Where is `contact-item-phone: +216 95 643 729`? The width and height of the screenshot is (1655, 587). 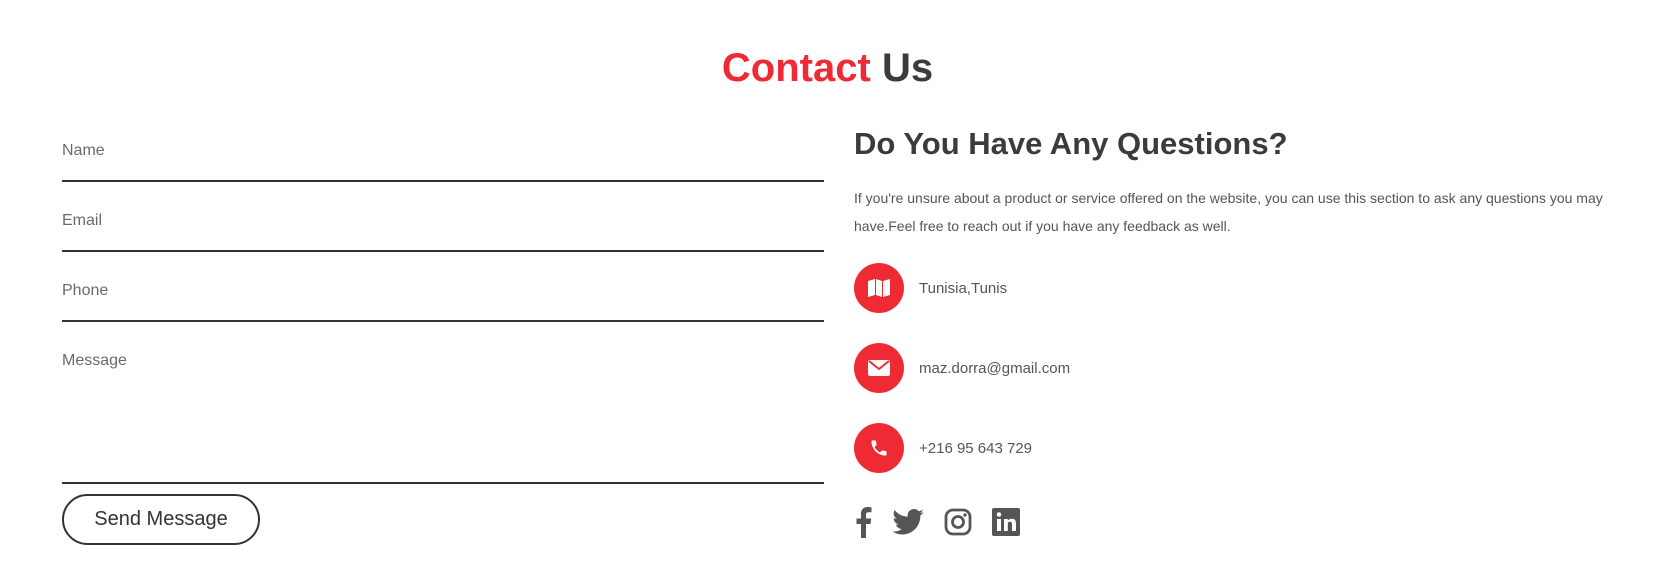
contact-item-phone: +216 95 643 729 is located at coordinates (943, 448).